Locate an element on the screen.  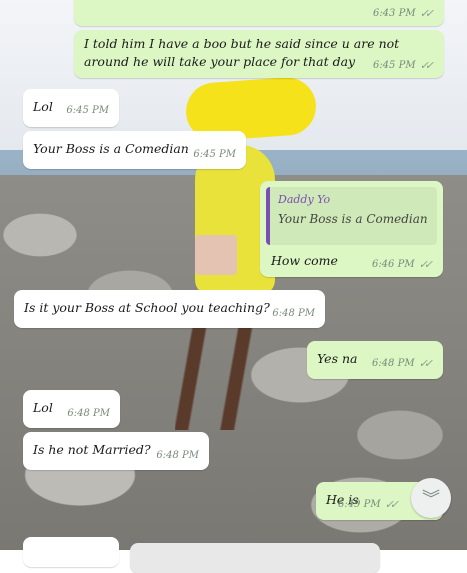
message-time: 6:46 PM is located at coordinates (393, 264).